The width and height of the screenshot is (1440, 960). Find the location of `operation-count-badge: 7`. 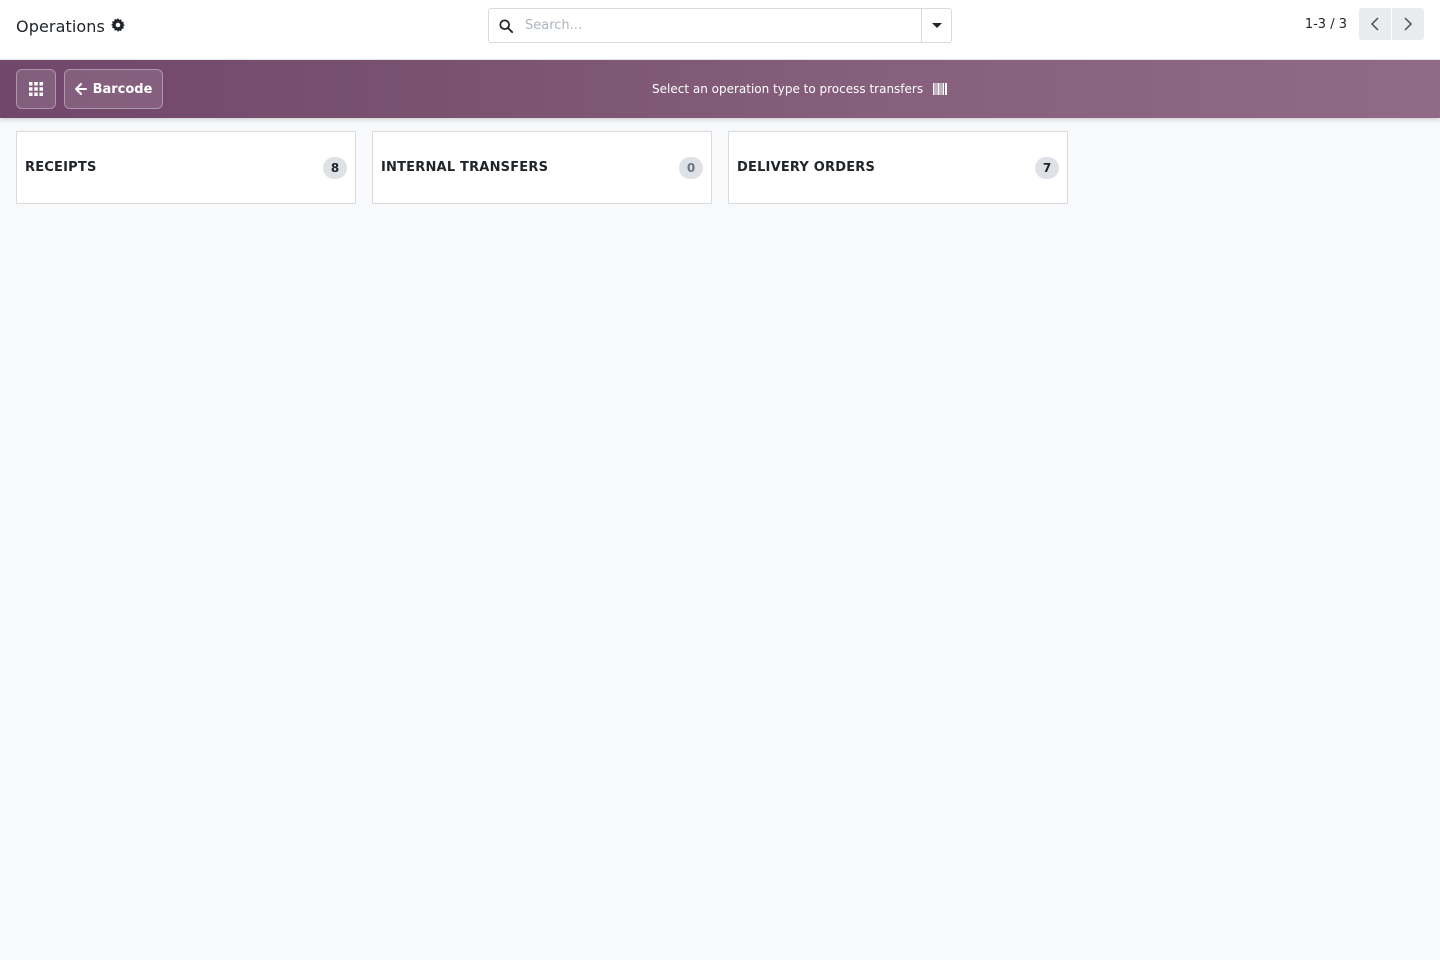

operation-count-badge: 7 is located at coordinates (1047, 167).